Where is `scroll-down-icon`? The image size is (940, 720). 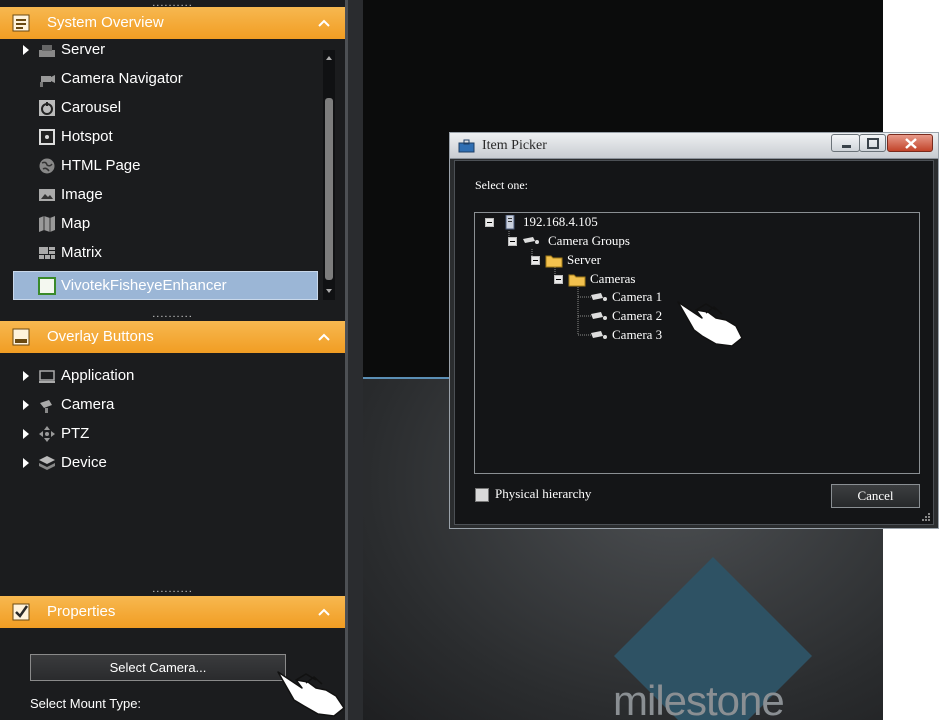
scroll-down-icon is located at coordinates (329, 291).